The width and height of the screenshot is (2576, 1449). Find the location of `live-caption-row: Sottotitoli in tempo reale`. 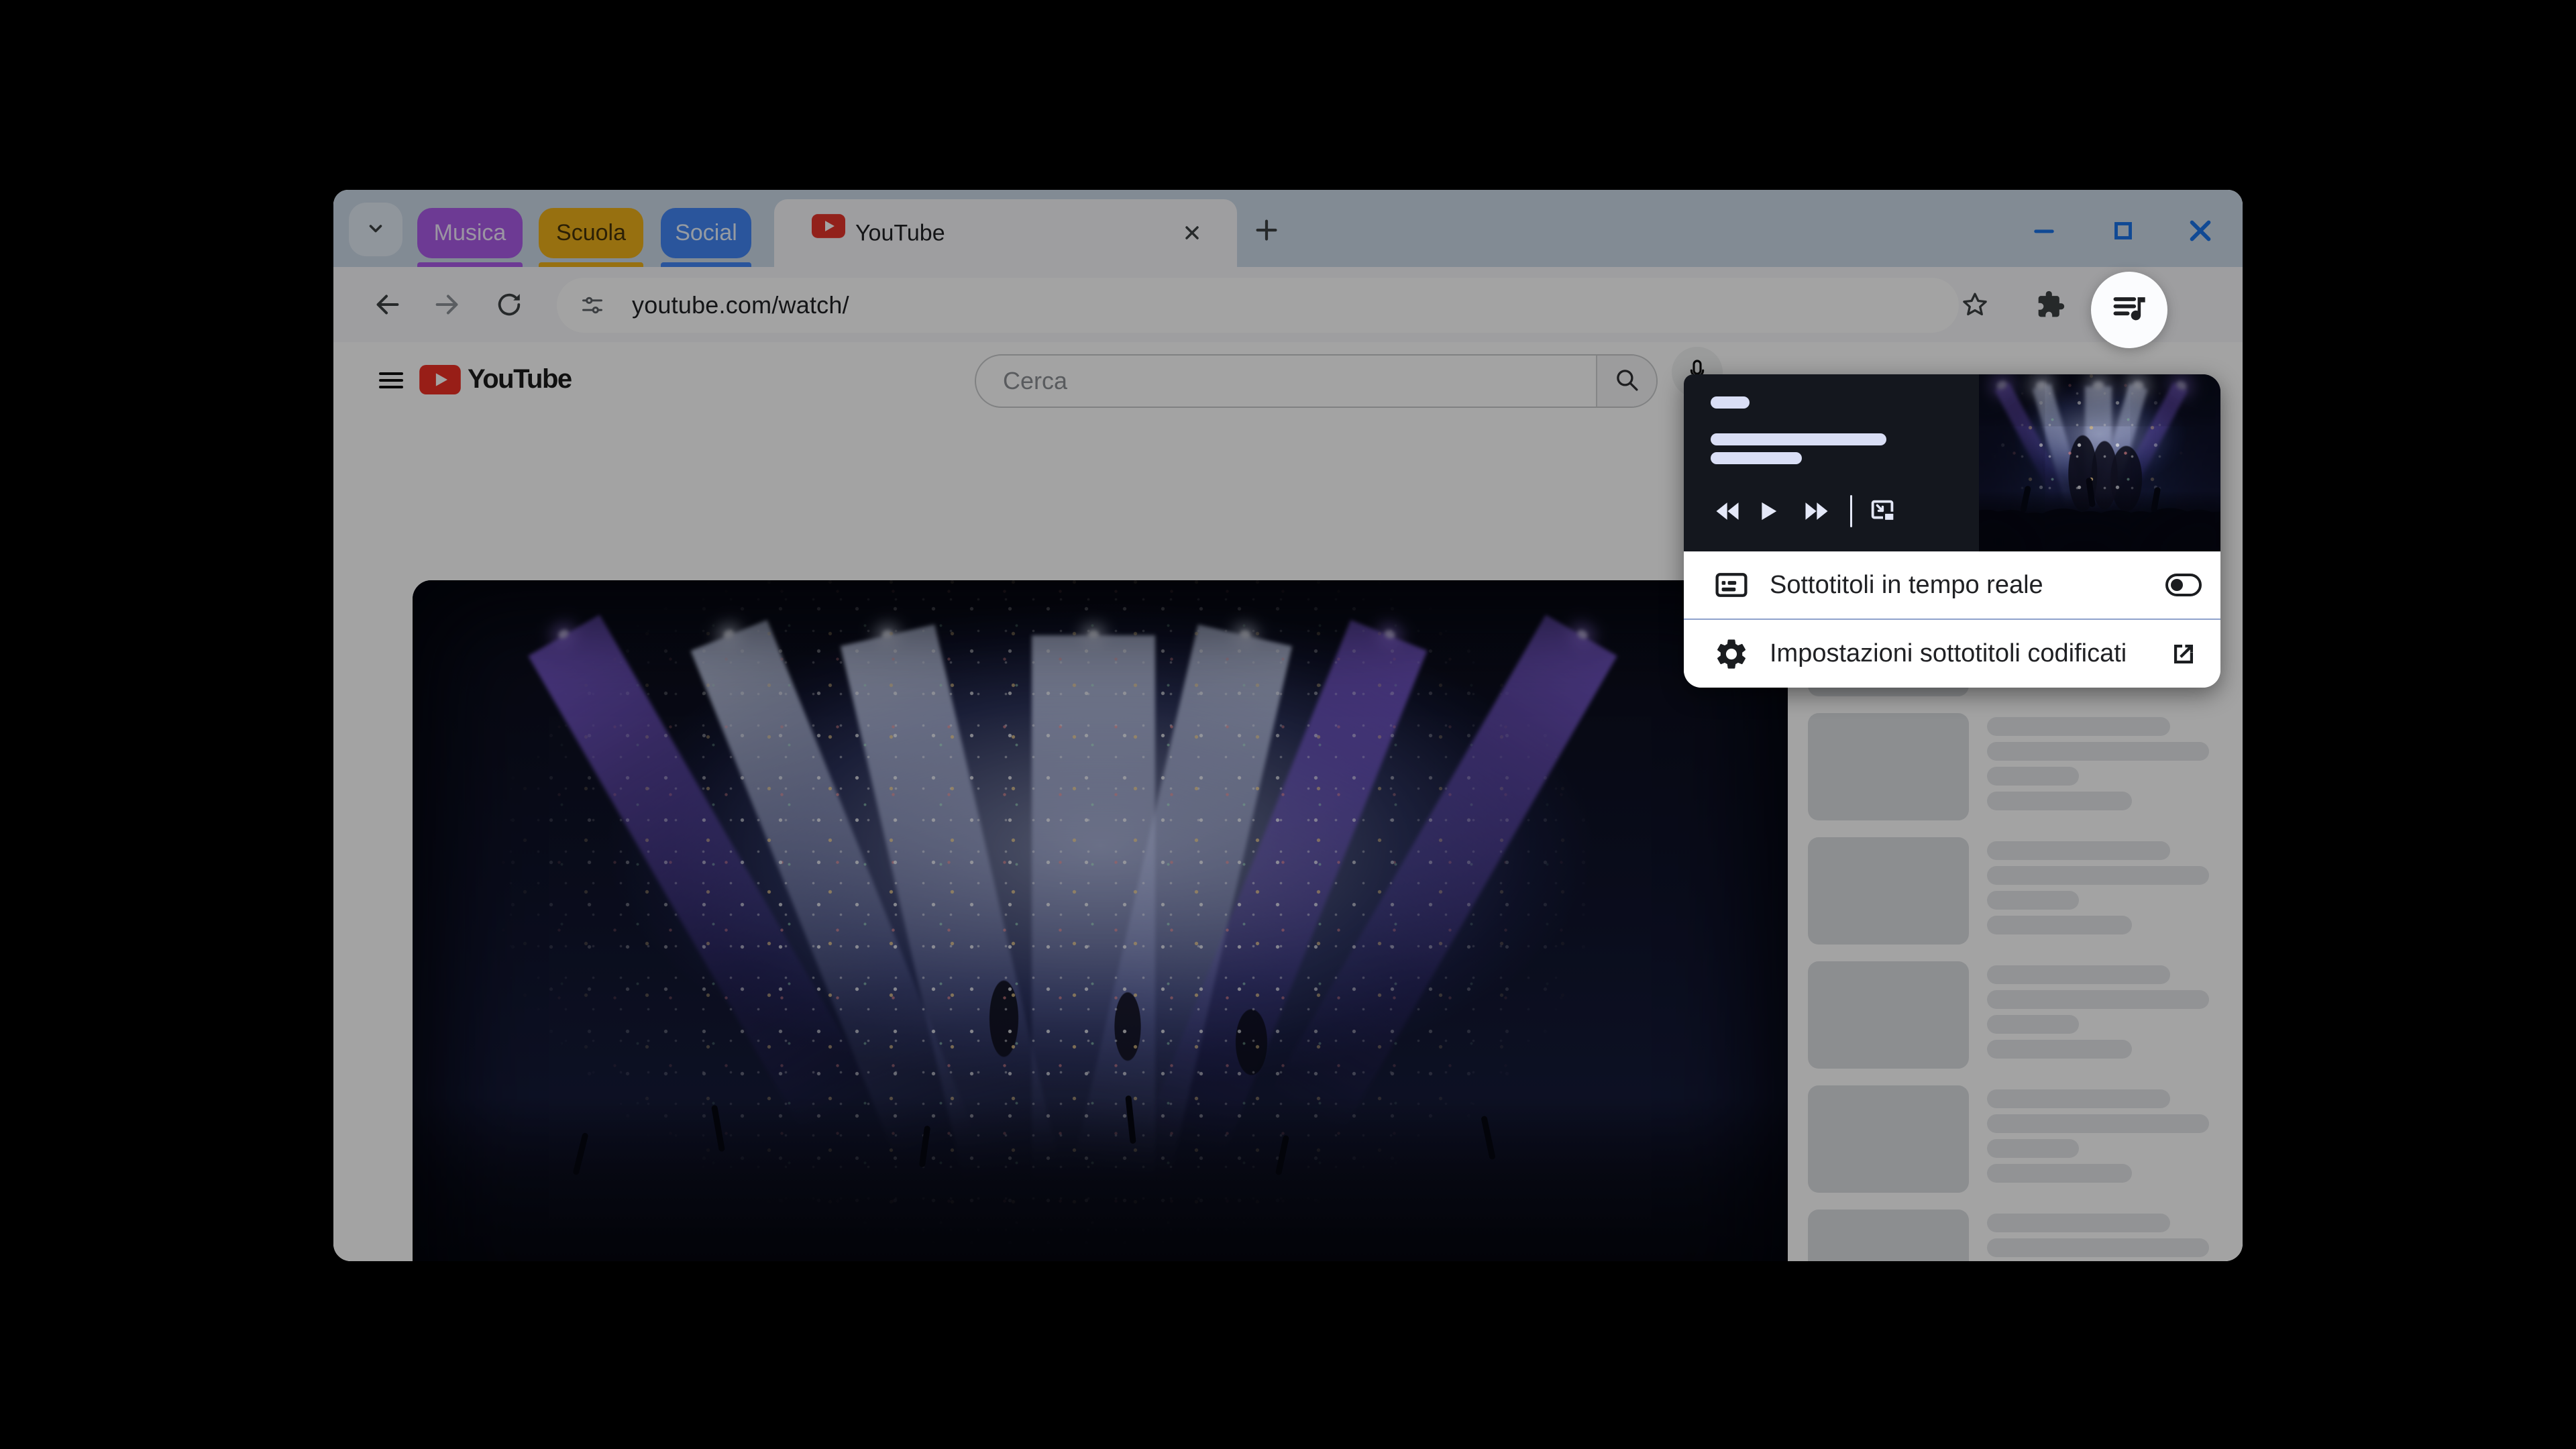

live-caption-row: Sottotitoli in tempo reale is located at coordinates (1952, 585).